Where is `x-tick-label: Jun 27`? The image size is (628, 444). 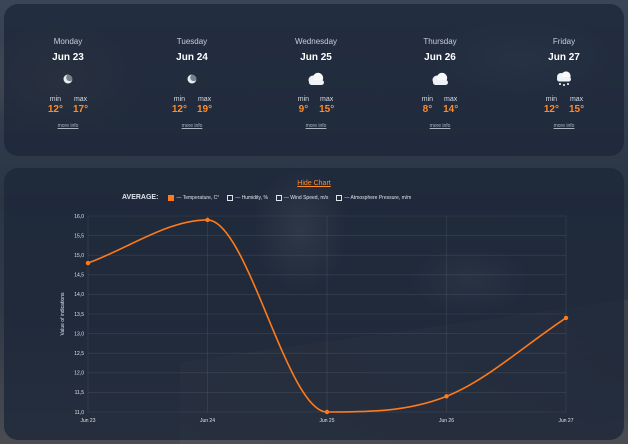
x-tick-label: Jun 27 is located at coordinates (565, 421).